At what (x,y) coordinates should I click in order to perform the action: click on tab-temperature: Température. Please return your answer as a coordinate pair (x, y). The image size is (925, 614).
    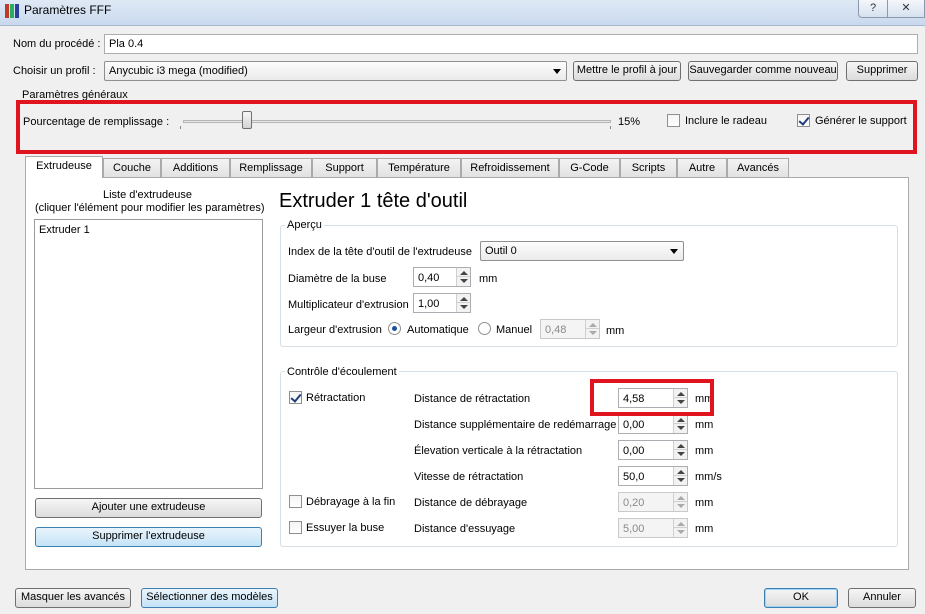
    Looking at the image, I should click on (419, 167).